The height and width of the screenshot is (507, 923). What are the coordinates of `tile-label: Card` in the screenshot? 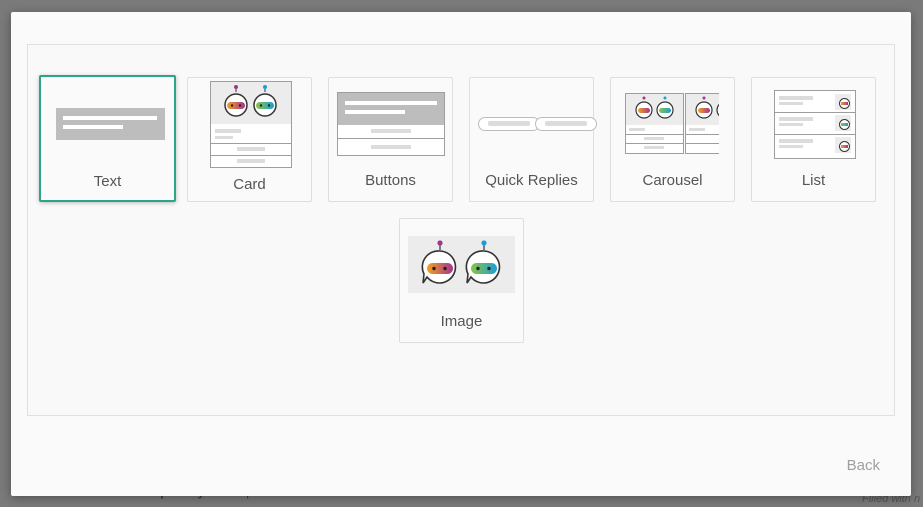 It's located at (249, 184).